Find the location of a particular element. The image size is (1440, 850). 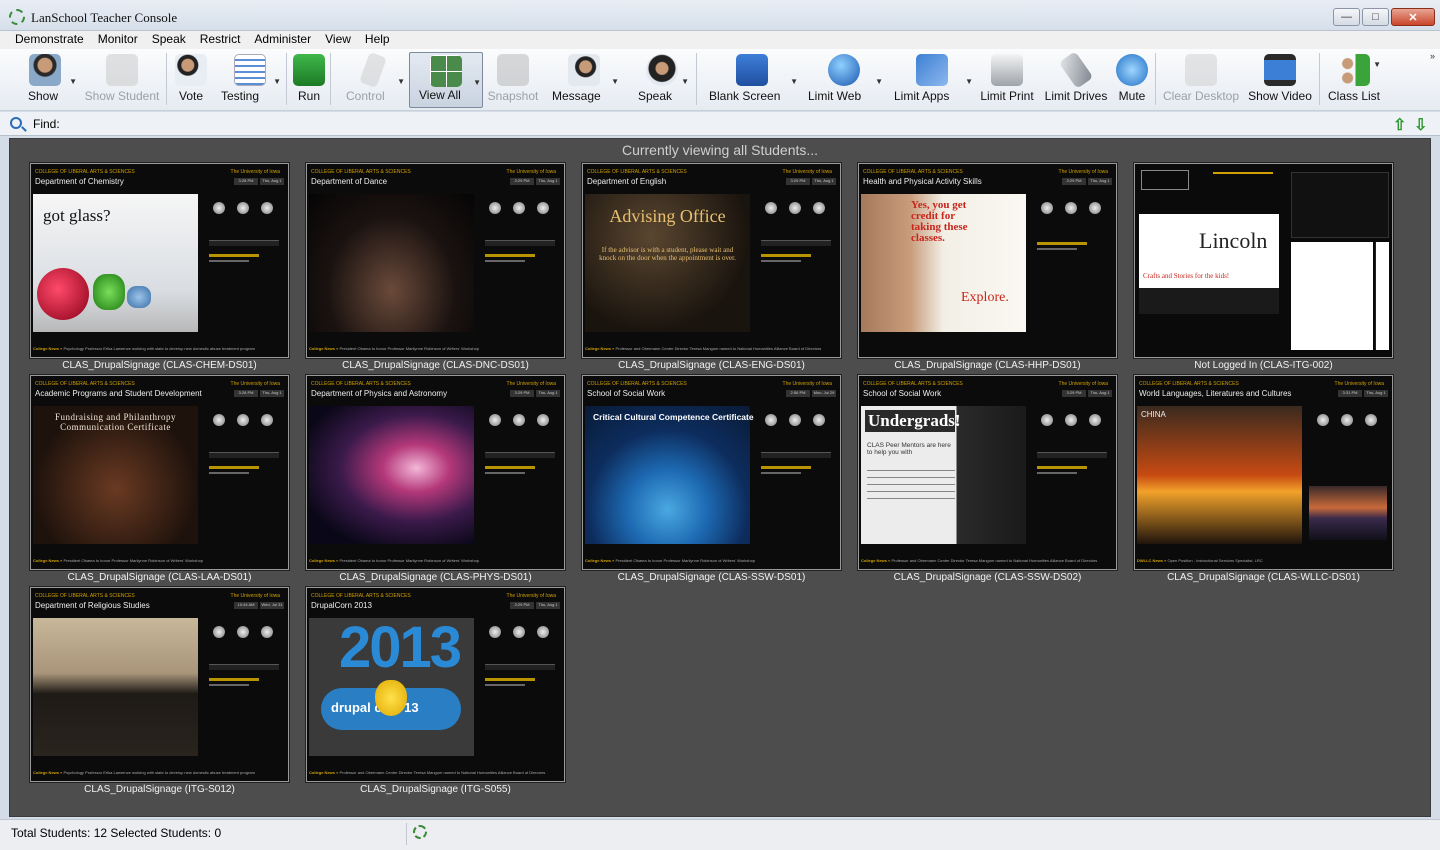

testing-icon is located at coordinates (250, 70).